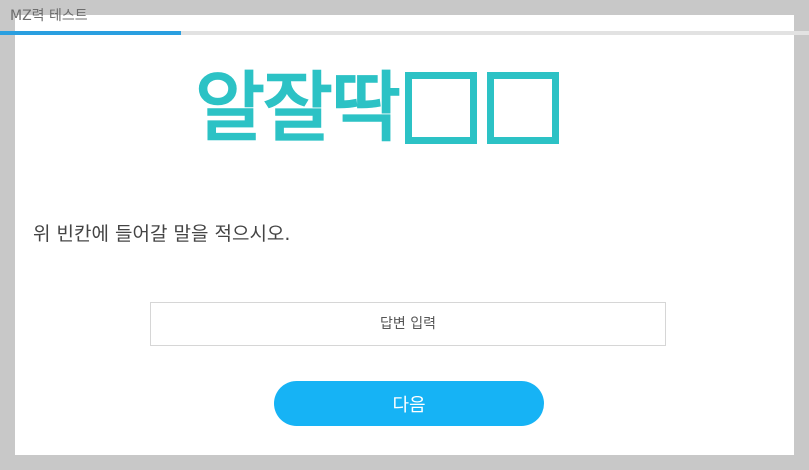  What do you see at coordinates (162, 234) in the screenshot?
I see `question-text: 위 빈칸에 들어갈 말을 적으시오.` at bounding box center [162, 234].